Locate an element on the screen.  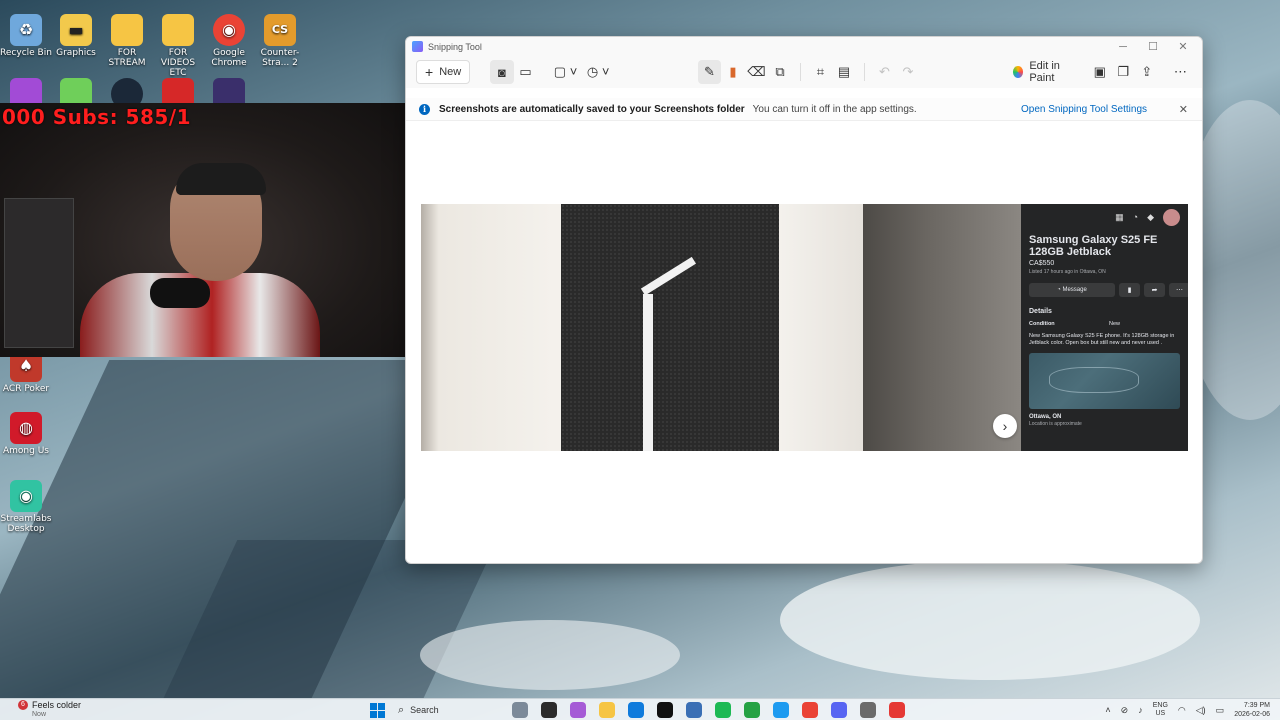
desktop-icon-among-us: ◍ Among Us is located at coordinates (26, 434).